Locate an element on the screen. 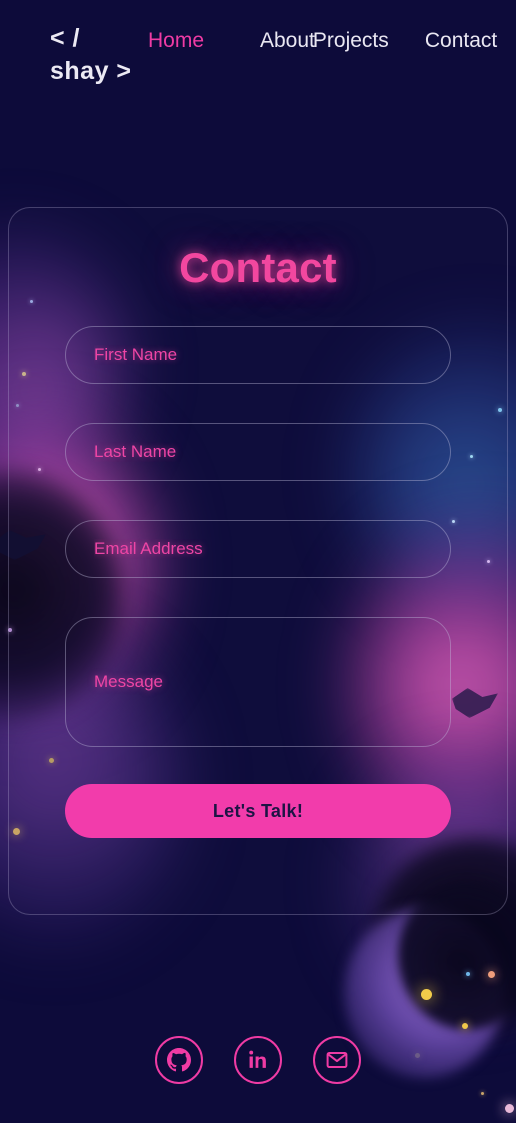  nav-link-projects: Projects is located at coordinates (351, 40).